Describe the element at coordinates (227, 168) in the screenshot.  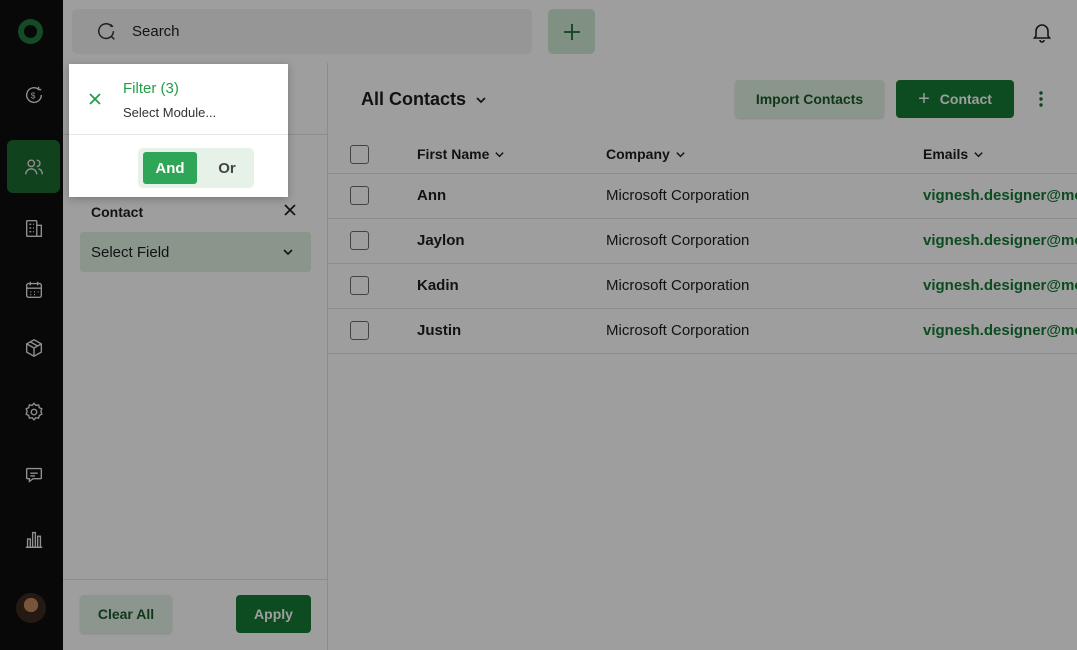
I see `or-toggle-button: Or` at that location.